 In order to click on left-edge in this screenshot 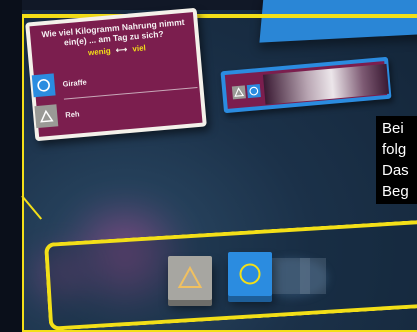, I will do `click(11, 166)`.